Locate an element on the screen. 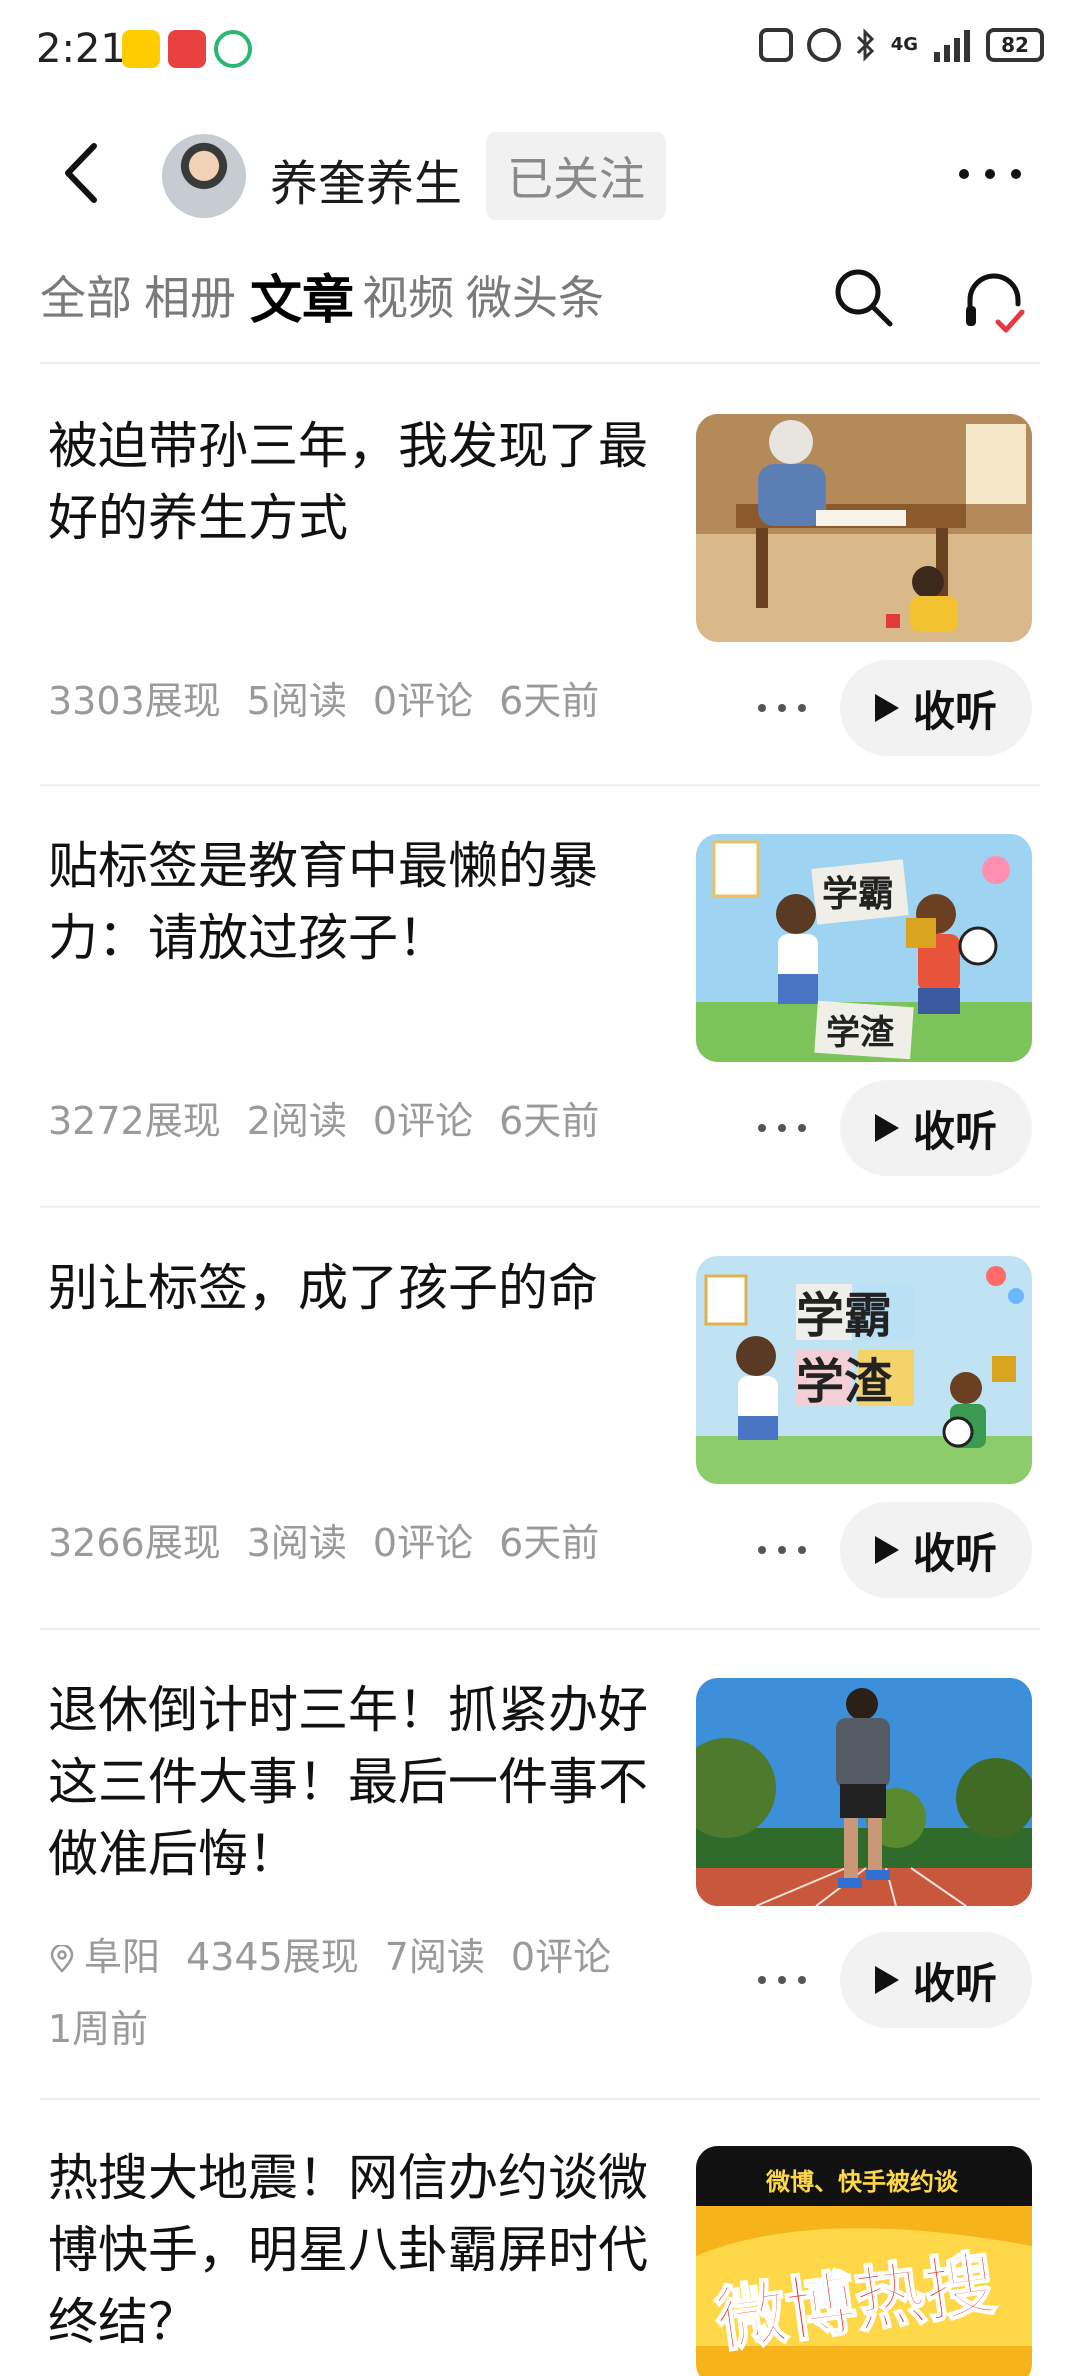  article-title: 别让标签，成了孩子的命 is located at coordinates (348, 1288).